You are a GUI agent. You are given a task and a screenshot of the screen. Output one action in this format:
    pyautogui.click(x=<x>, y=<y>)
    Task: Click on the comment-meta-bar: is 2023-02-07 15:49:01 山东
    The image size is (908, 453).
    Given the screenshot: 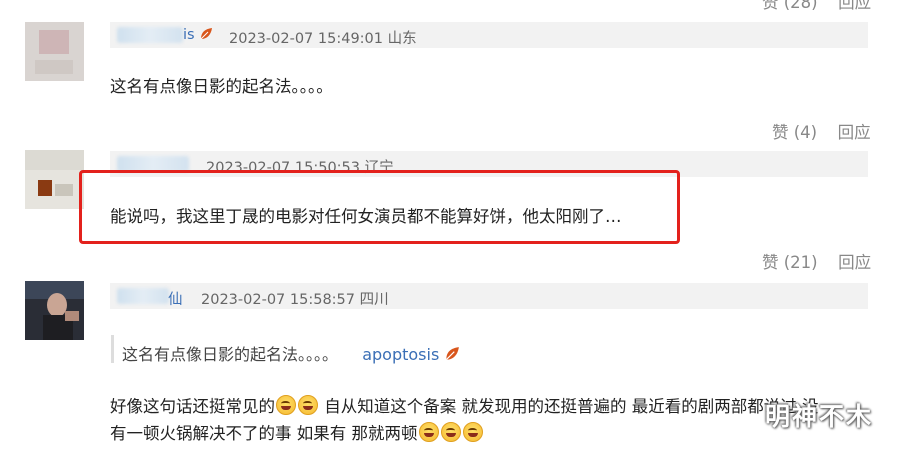 What is the action you would take?
    pyautogui.click(x=489, y=35)
    